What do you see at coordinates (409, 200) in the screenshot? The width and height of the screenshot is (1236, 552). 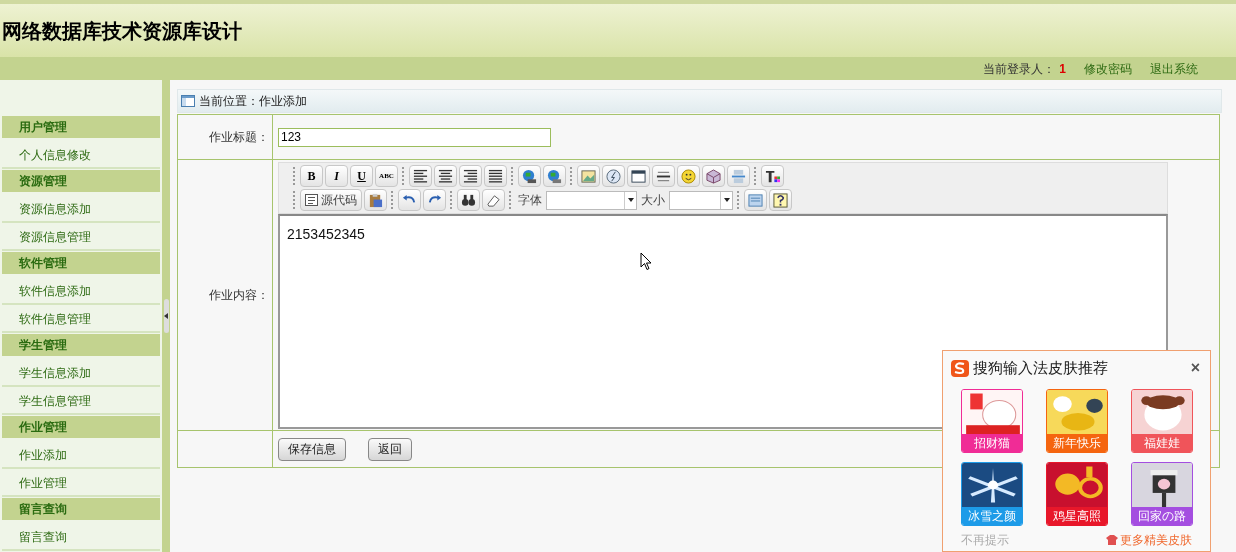 I see `undo-button` at bounding box center [409, 200].